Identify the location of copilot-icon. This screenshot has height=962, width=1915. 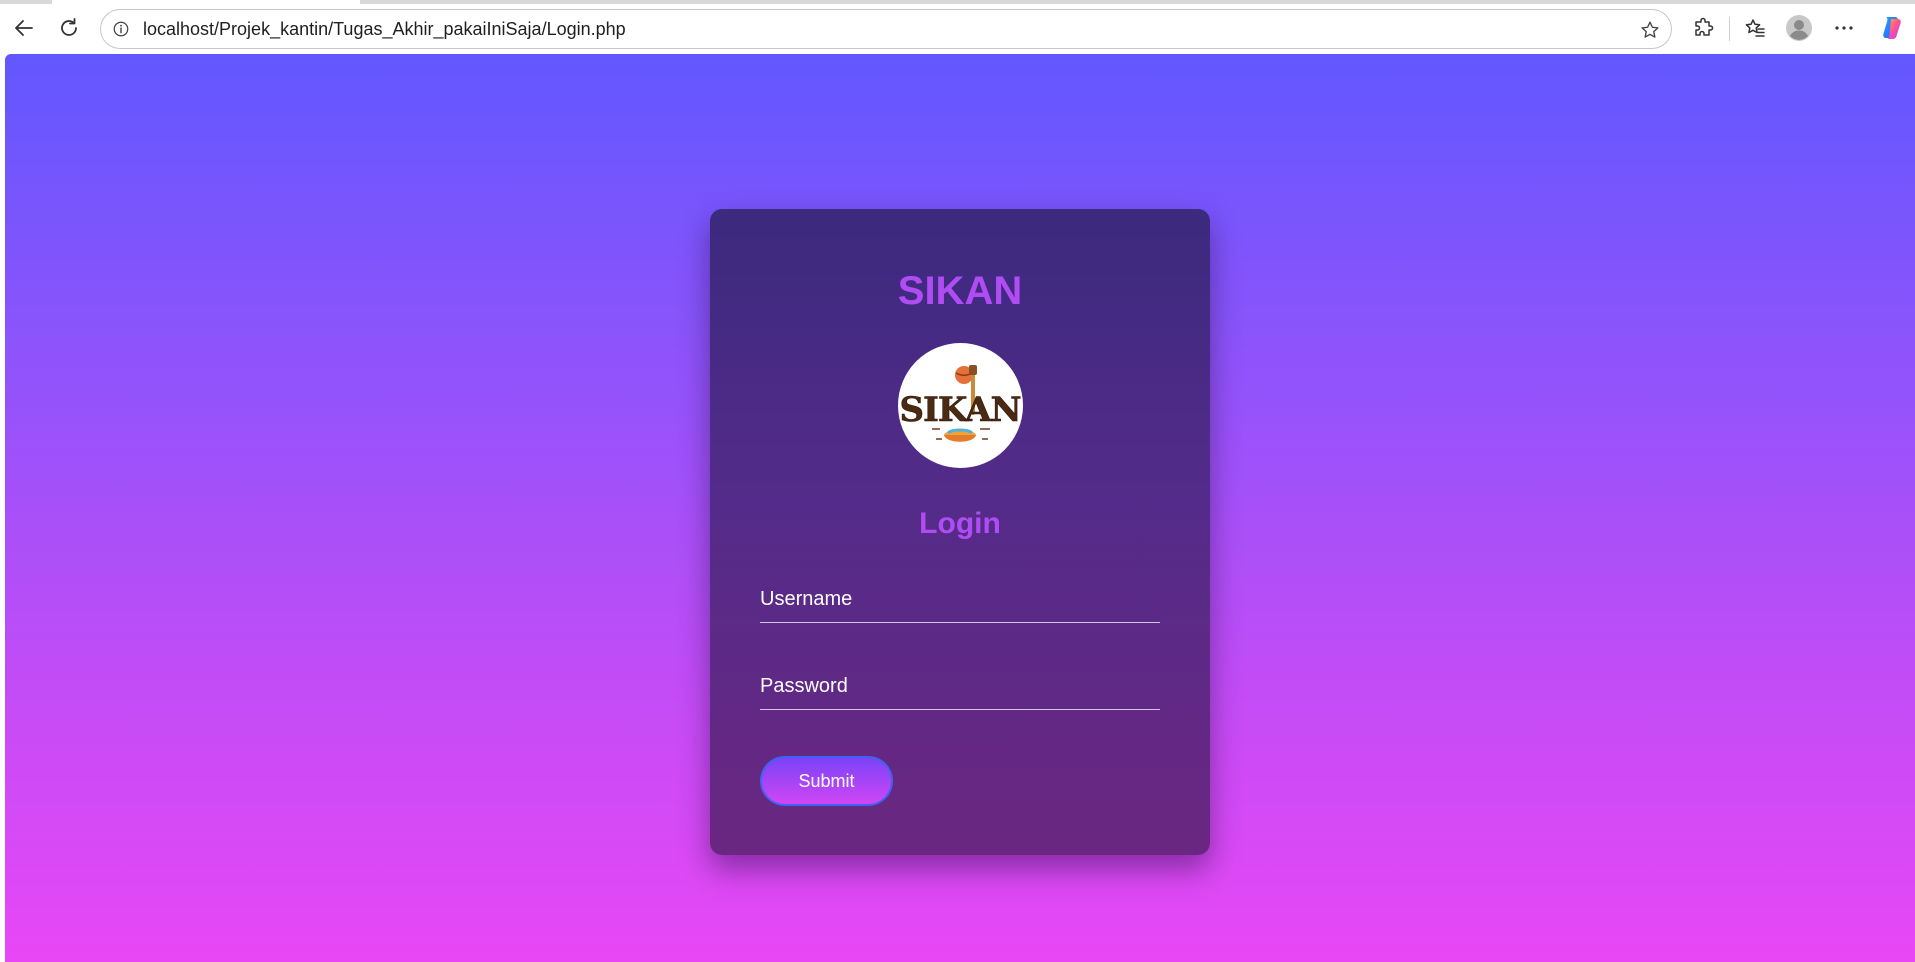
(1892, 28).